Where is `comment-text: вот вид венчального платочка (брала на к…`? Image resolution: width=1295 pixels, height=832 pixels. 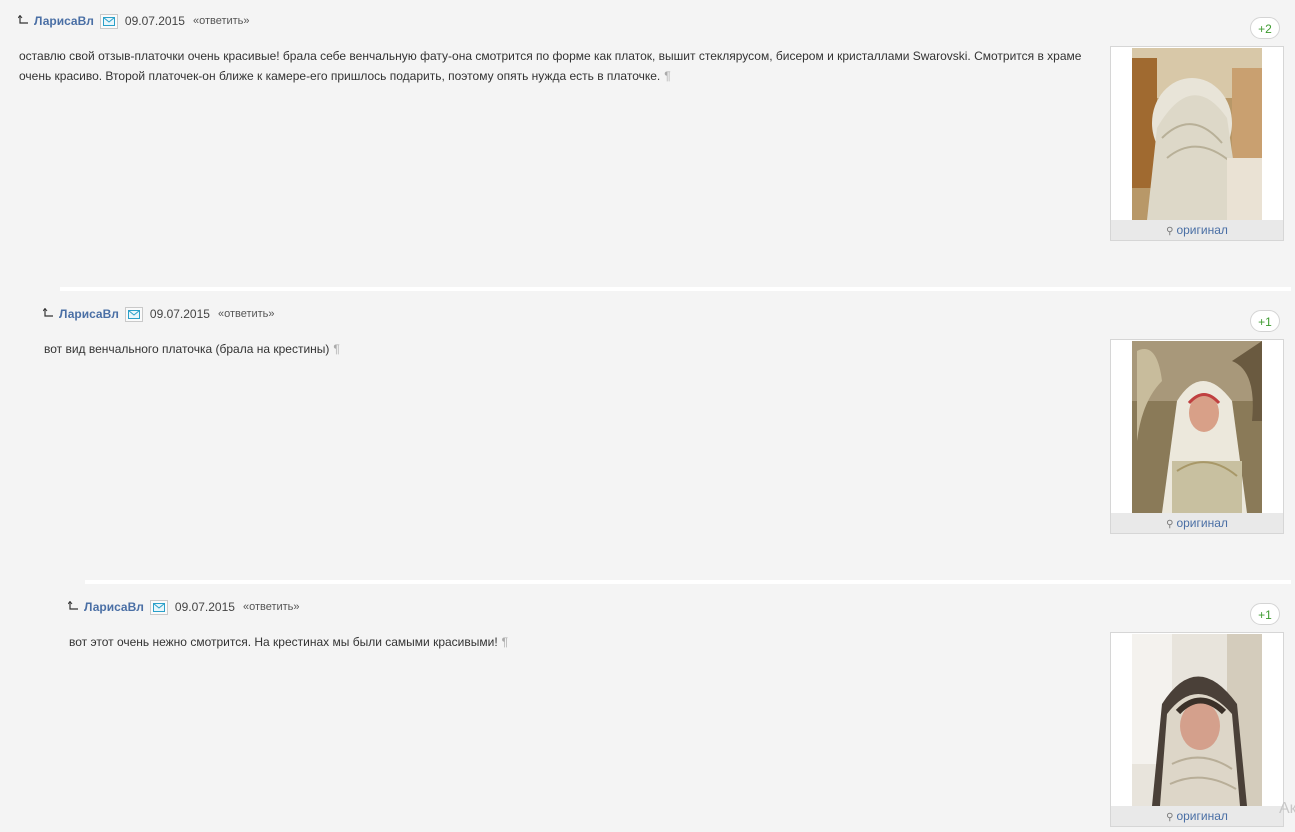
comment-text: вот вид венчального платочка (брала на к… is located at coordinates (585, 349).